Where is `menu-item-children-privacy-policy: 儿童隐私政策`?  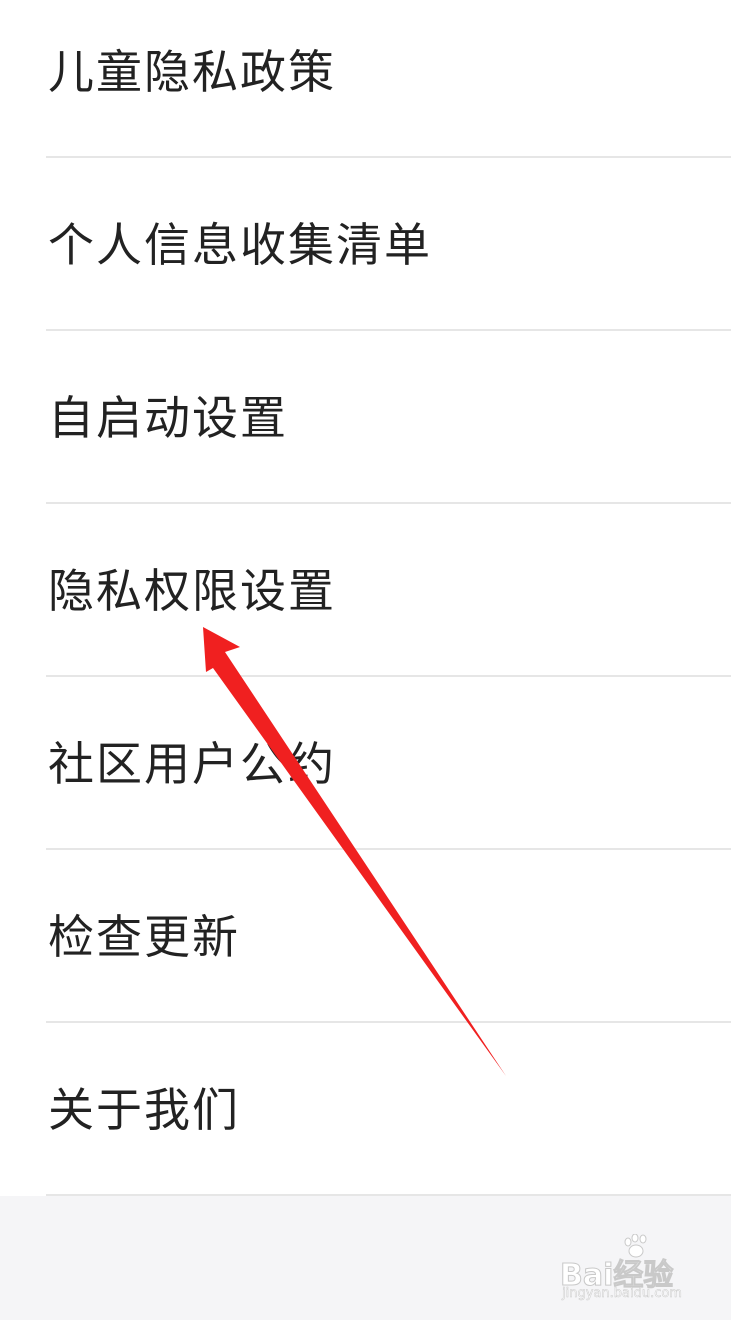 menu-item-children-privacy-policy: 儿童隐私政策 is located at coordinates (365, 79).